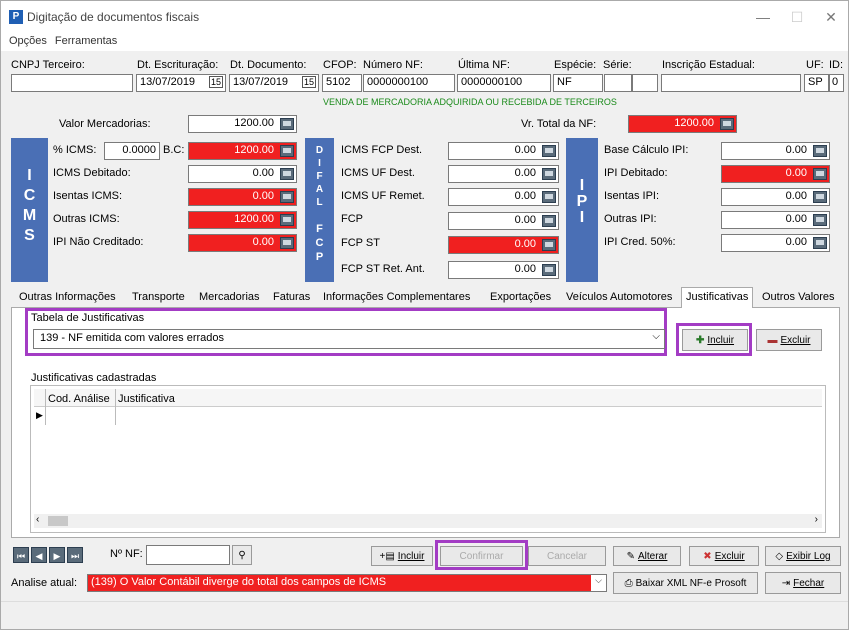 Image resolution: width=849 pixels, height=630 pixels. I want to click on tab-exportacoes: Exportações, so click(520, 297).